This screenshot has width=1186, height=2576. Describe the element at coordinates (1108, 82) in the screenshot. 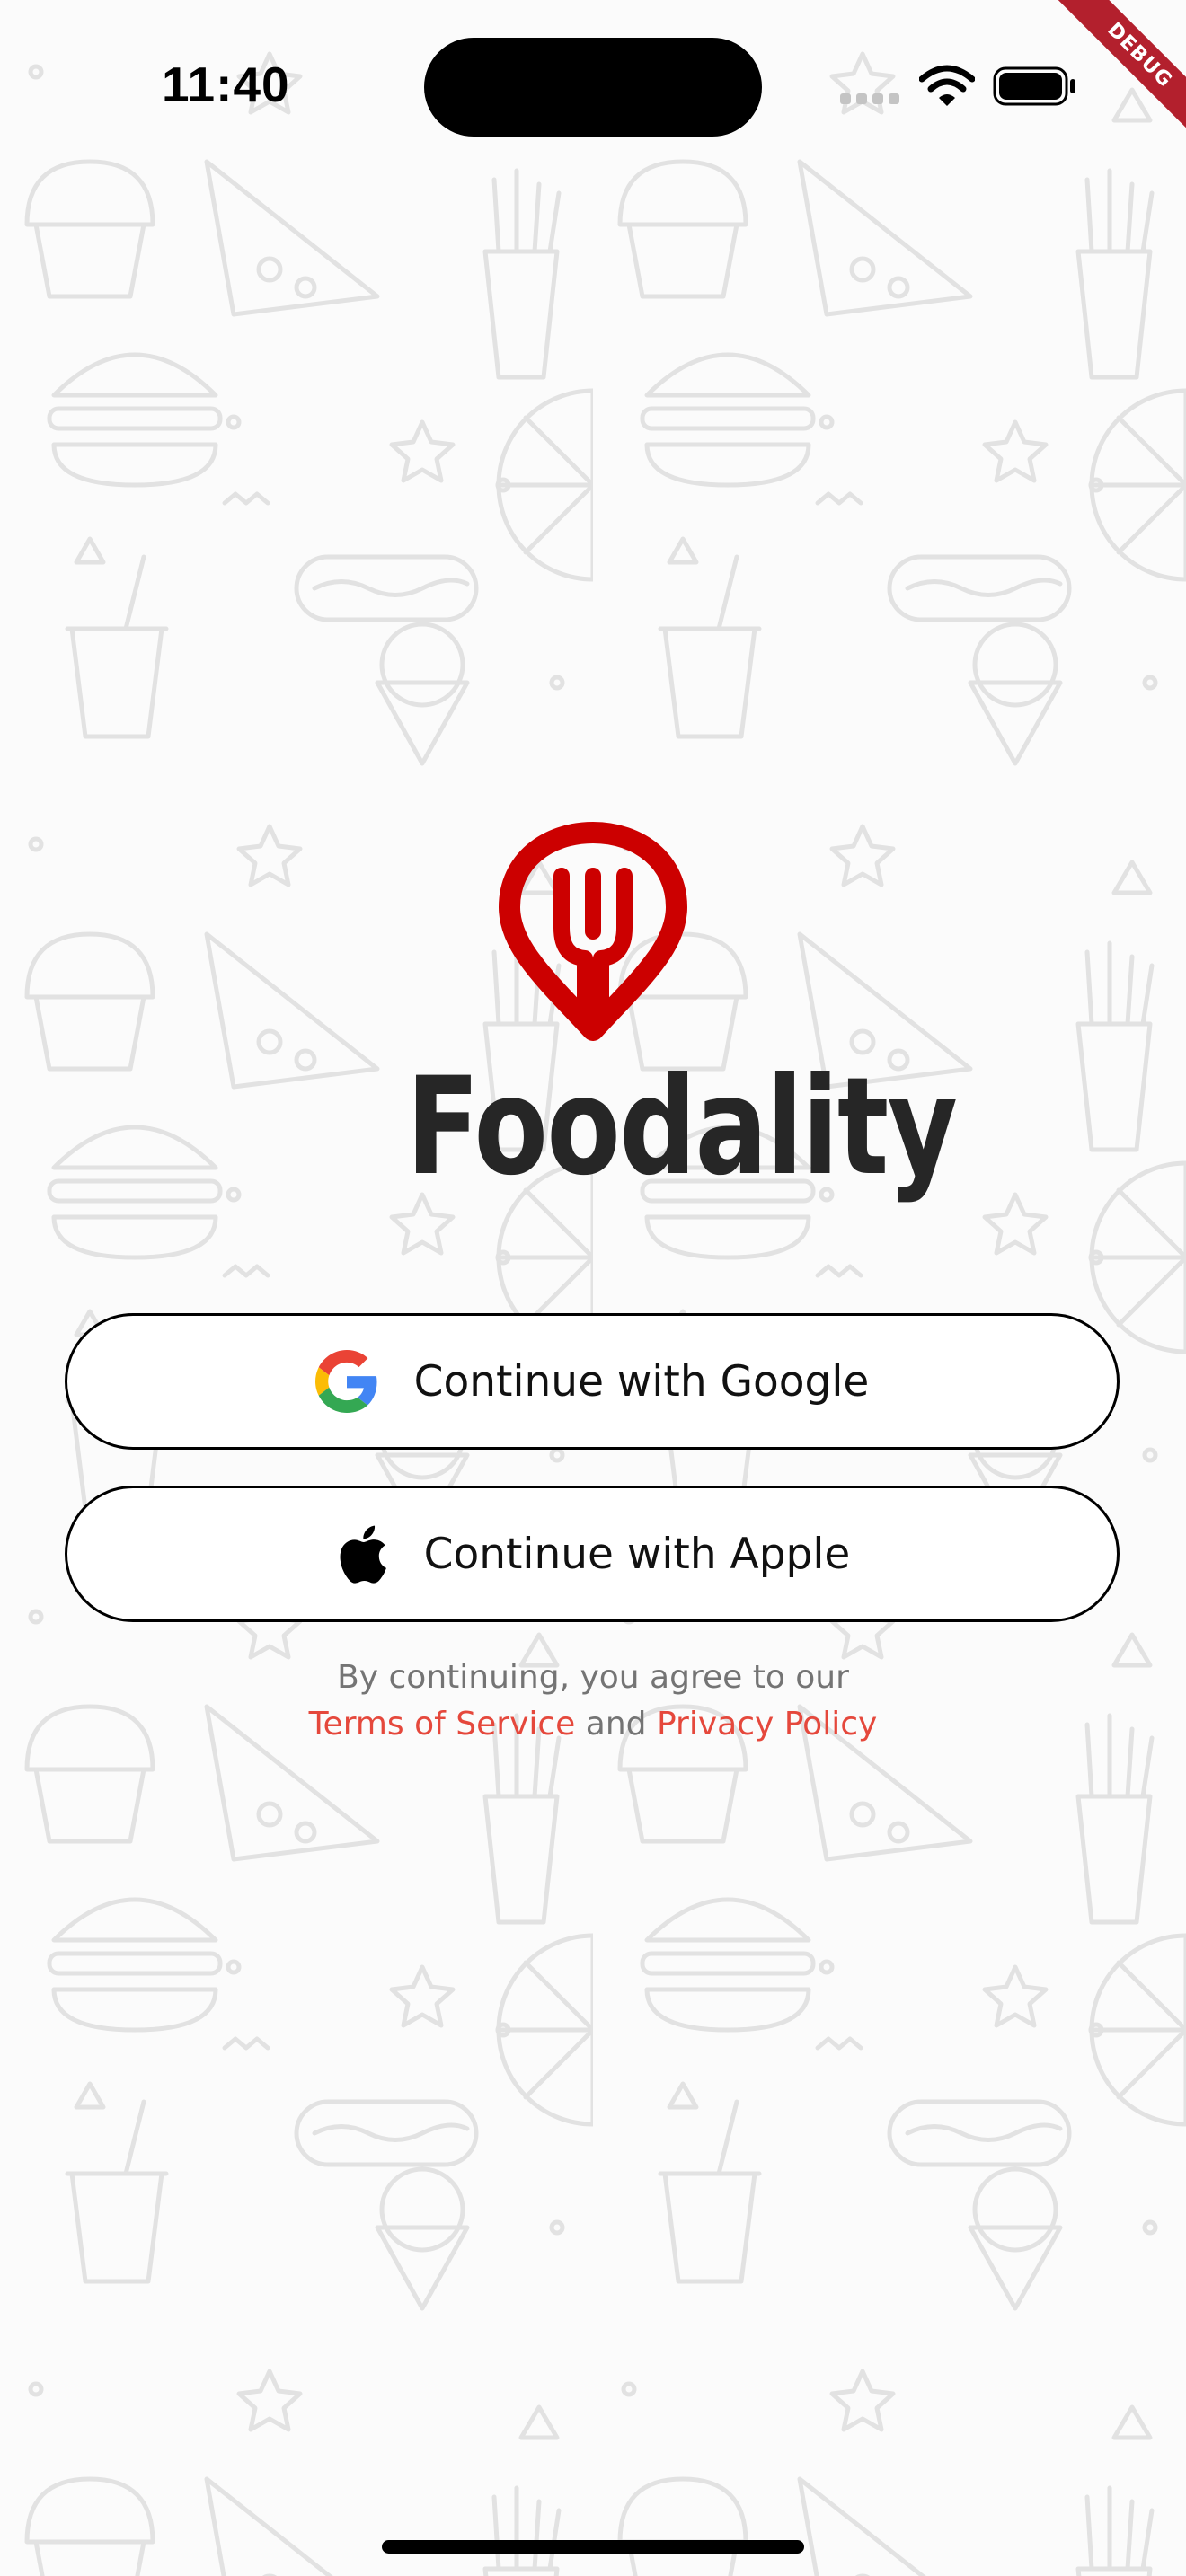

I see `debug-ribbon-label: DEBUG` at that location.